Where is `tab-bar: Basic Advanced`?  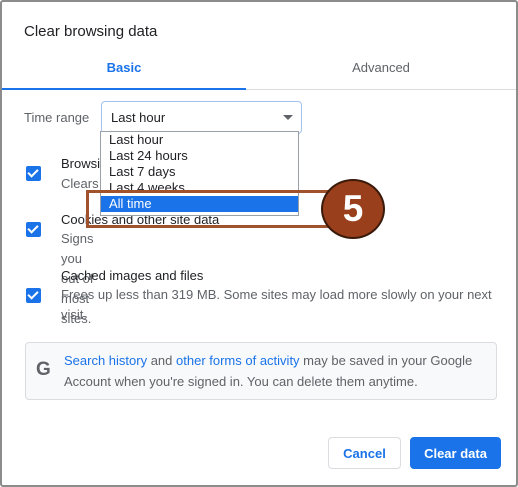
tab-bar: Basic Advanced is located at coordinates (259, 71).